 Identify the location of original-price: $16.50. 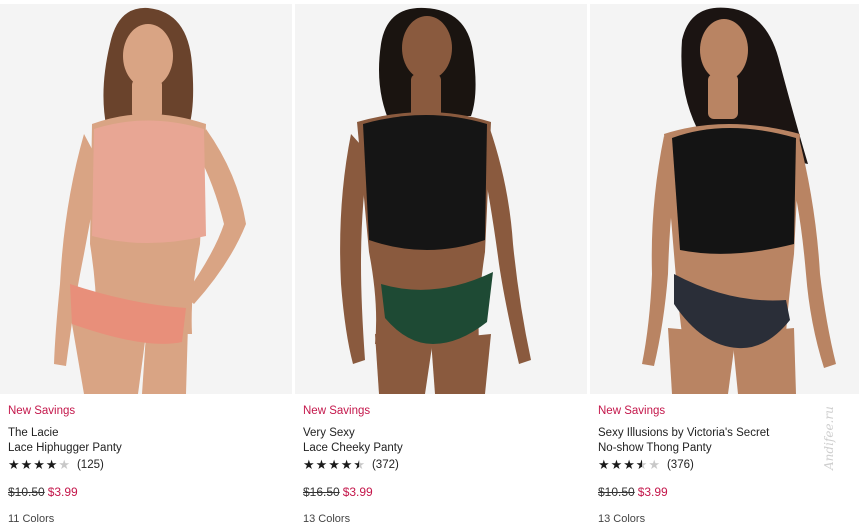
(321, 492).